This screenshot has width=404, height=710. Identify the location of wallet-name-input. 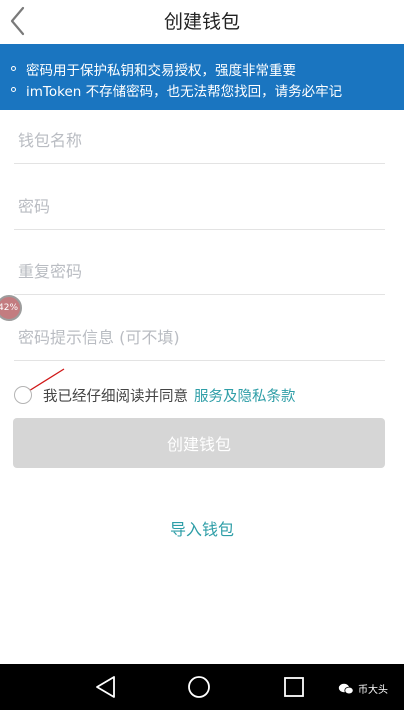
(199, 143).